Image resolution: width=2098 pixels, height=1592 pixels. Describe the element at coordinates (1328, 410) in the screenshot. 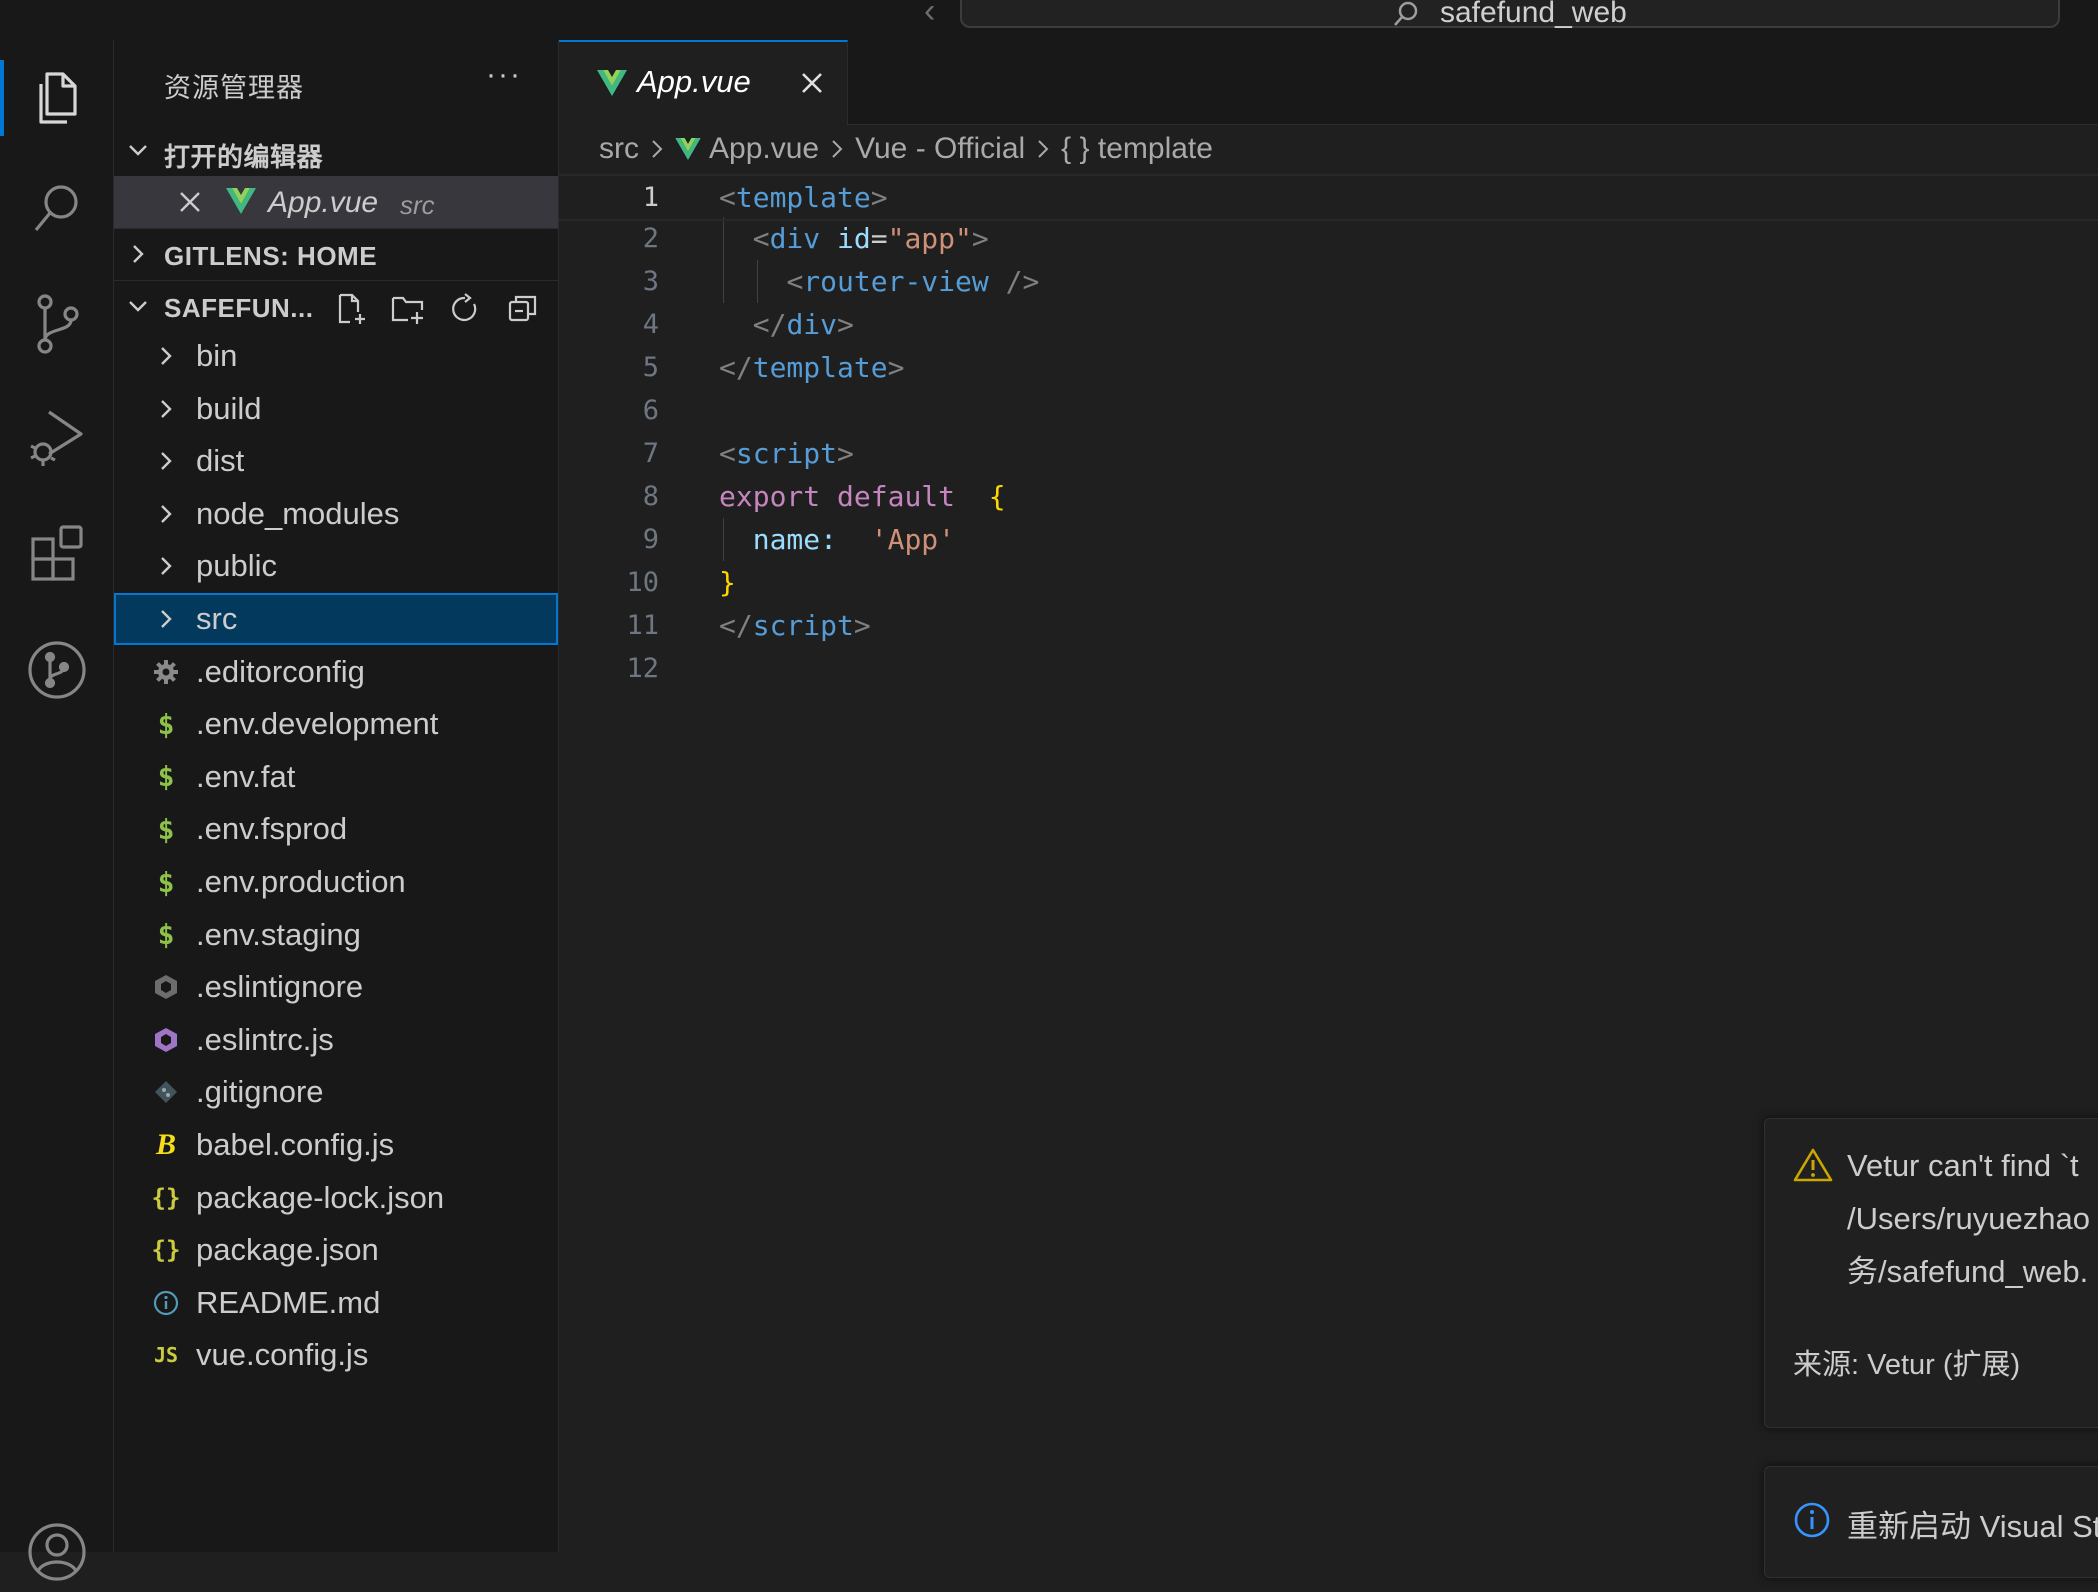

I see `code-line: 6` at that location.